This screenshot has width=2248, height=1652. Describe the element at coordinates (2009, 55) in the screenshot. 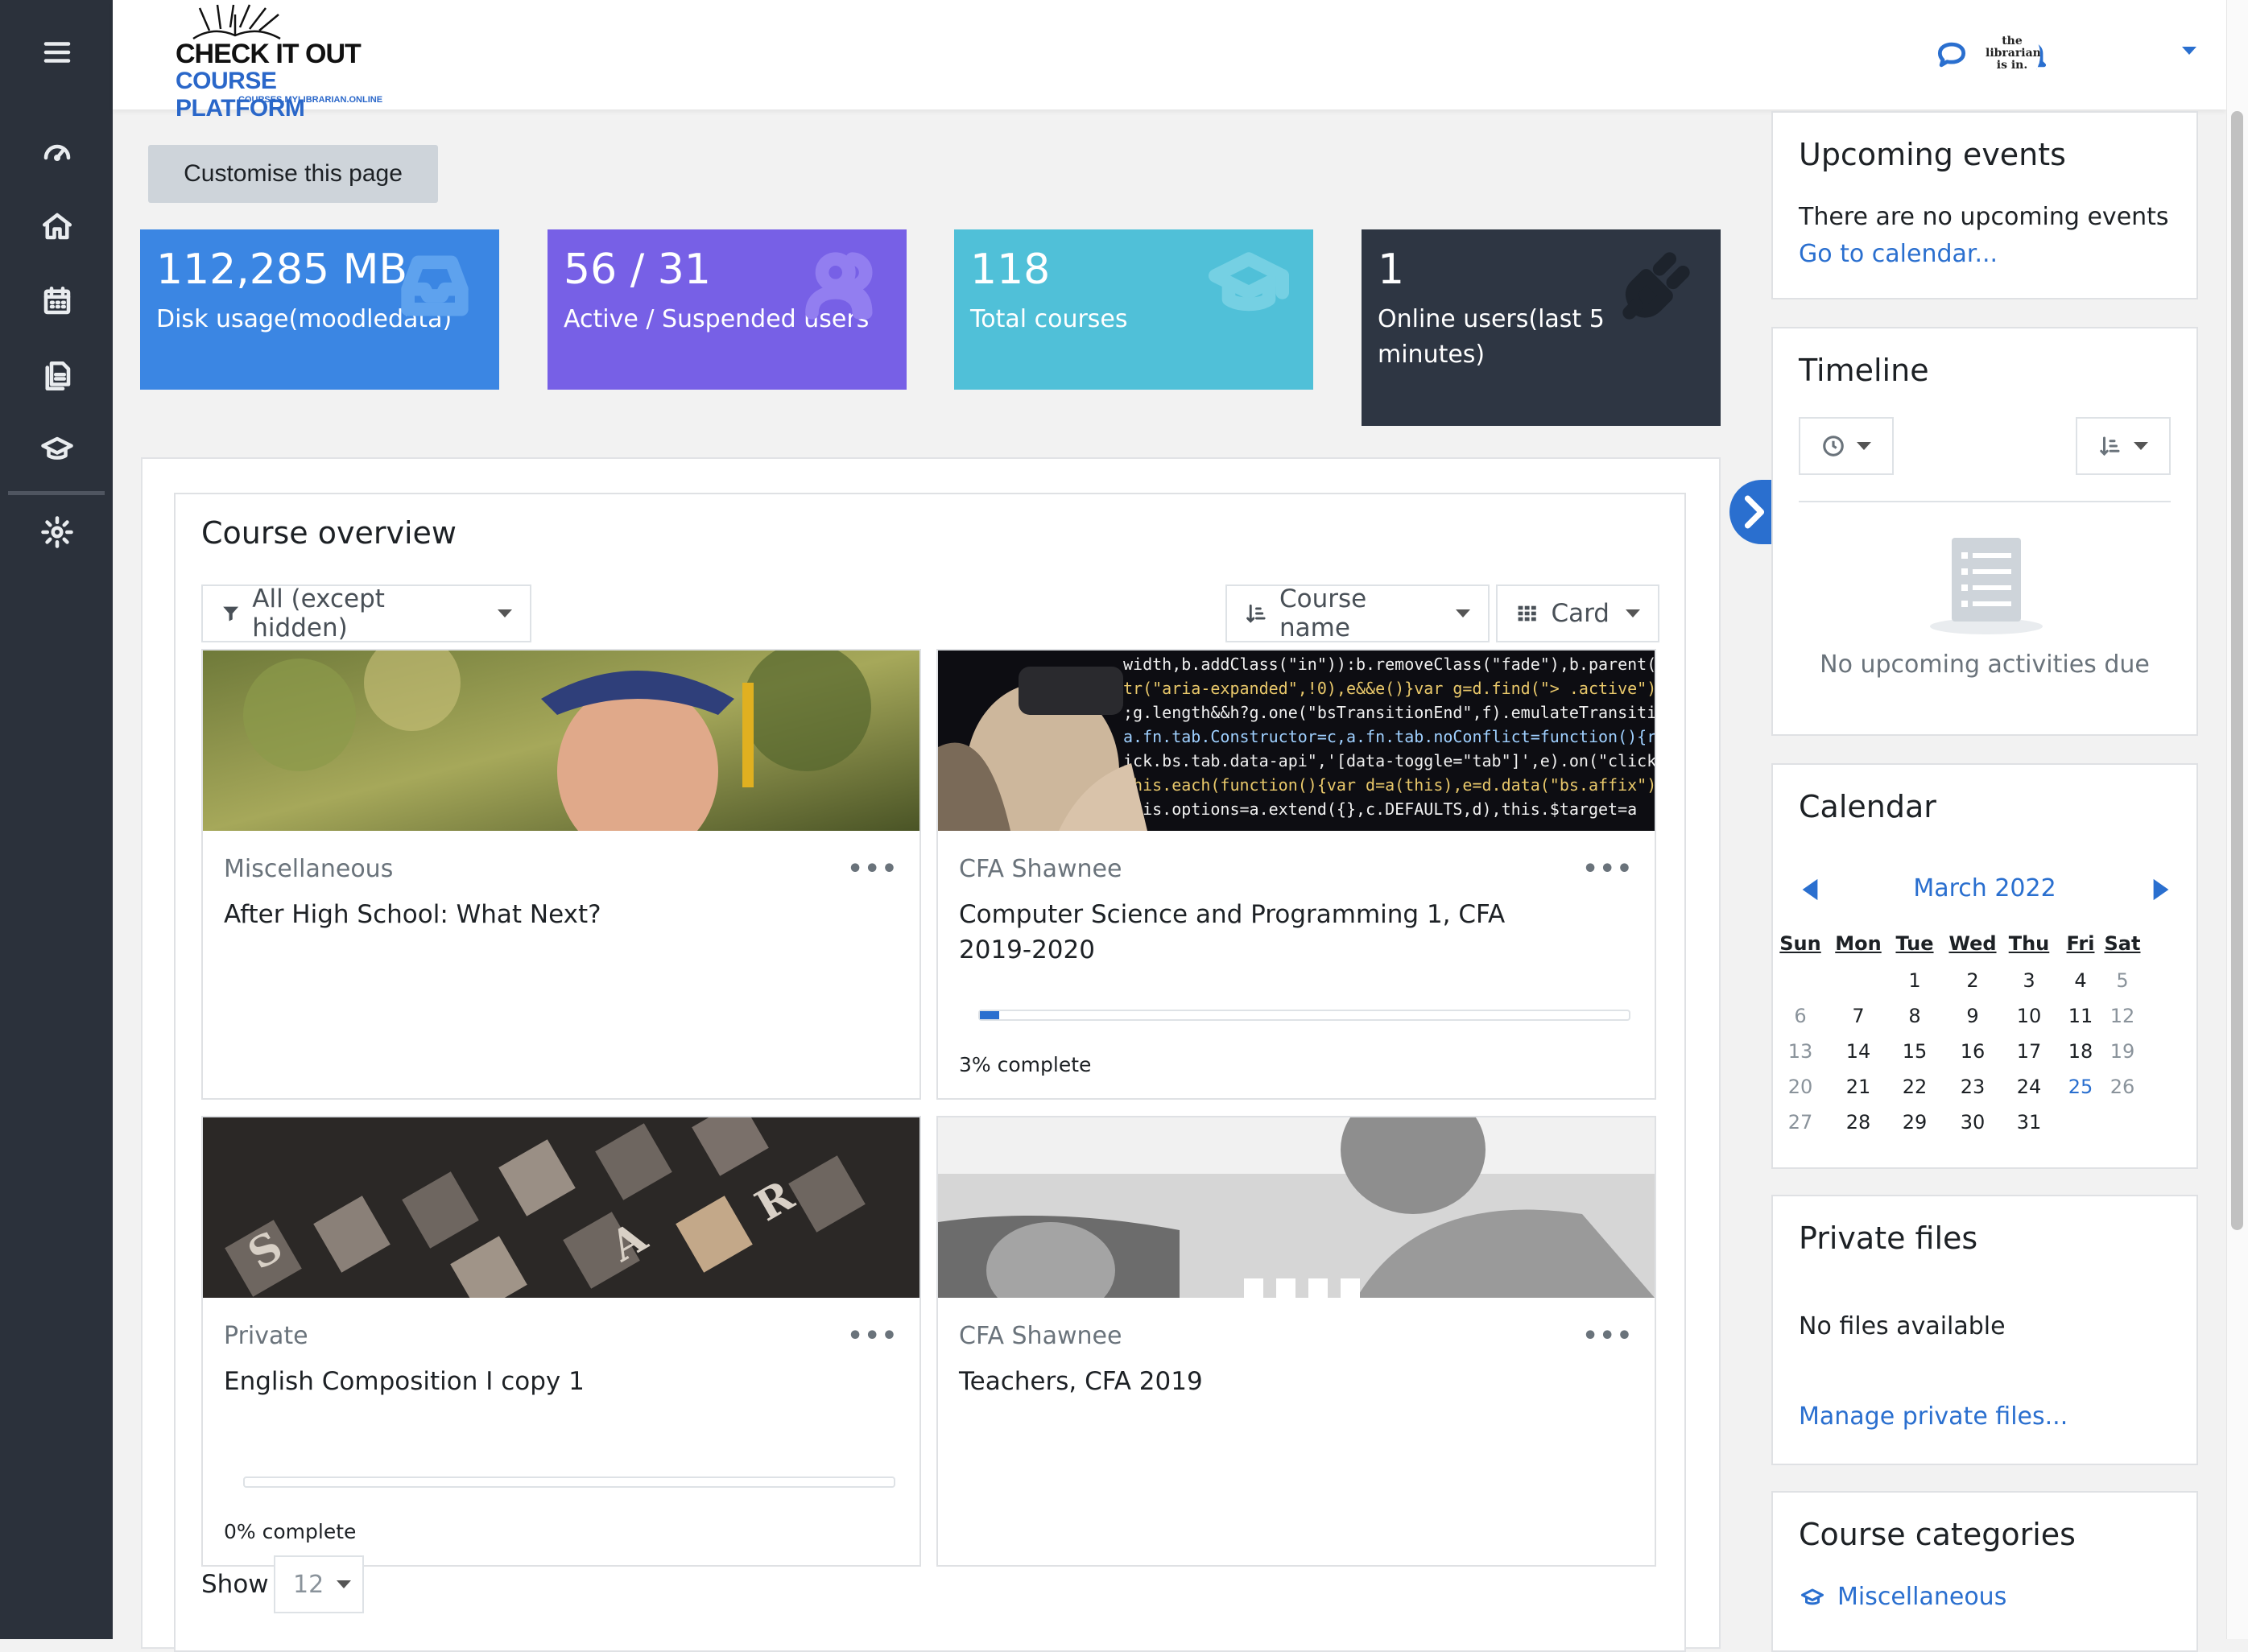

I see `avatar: the librarian is in.` at that location.